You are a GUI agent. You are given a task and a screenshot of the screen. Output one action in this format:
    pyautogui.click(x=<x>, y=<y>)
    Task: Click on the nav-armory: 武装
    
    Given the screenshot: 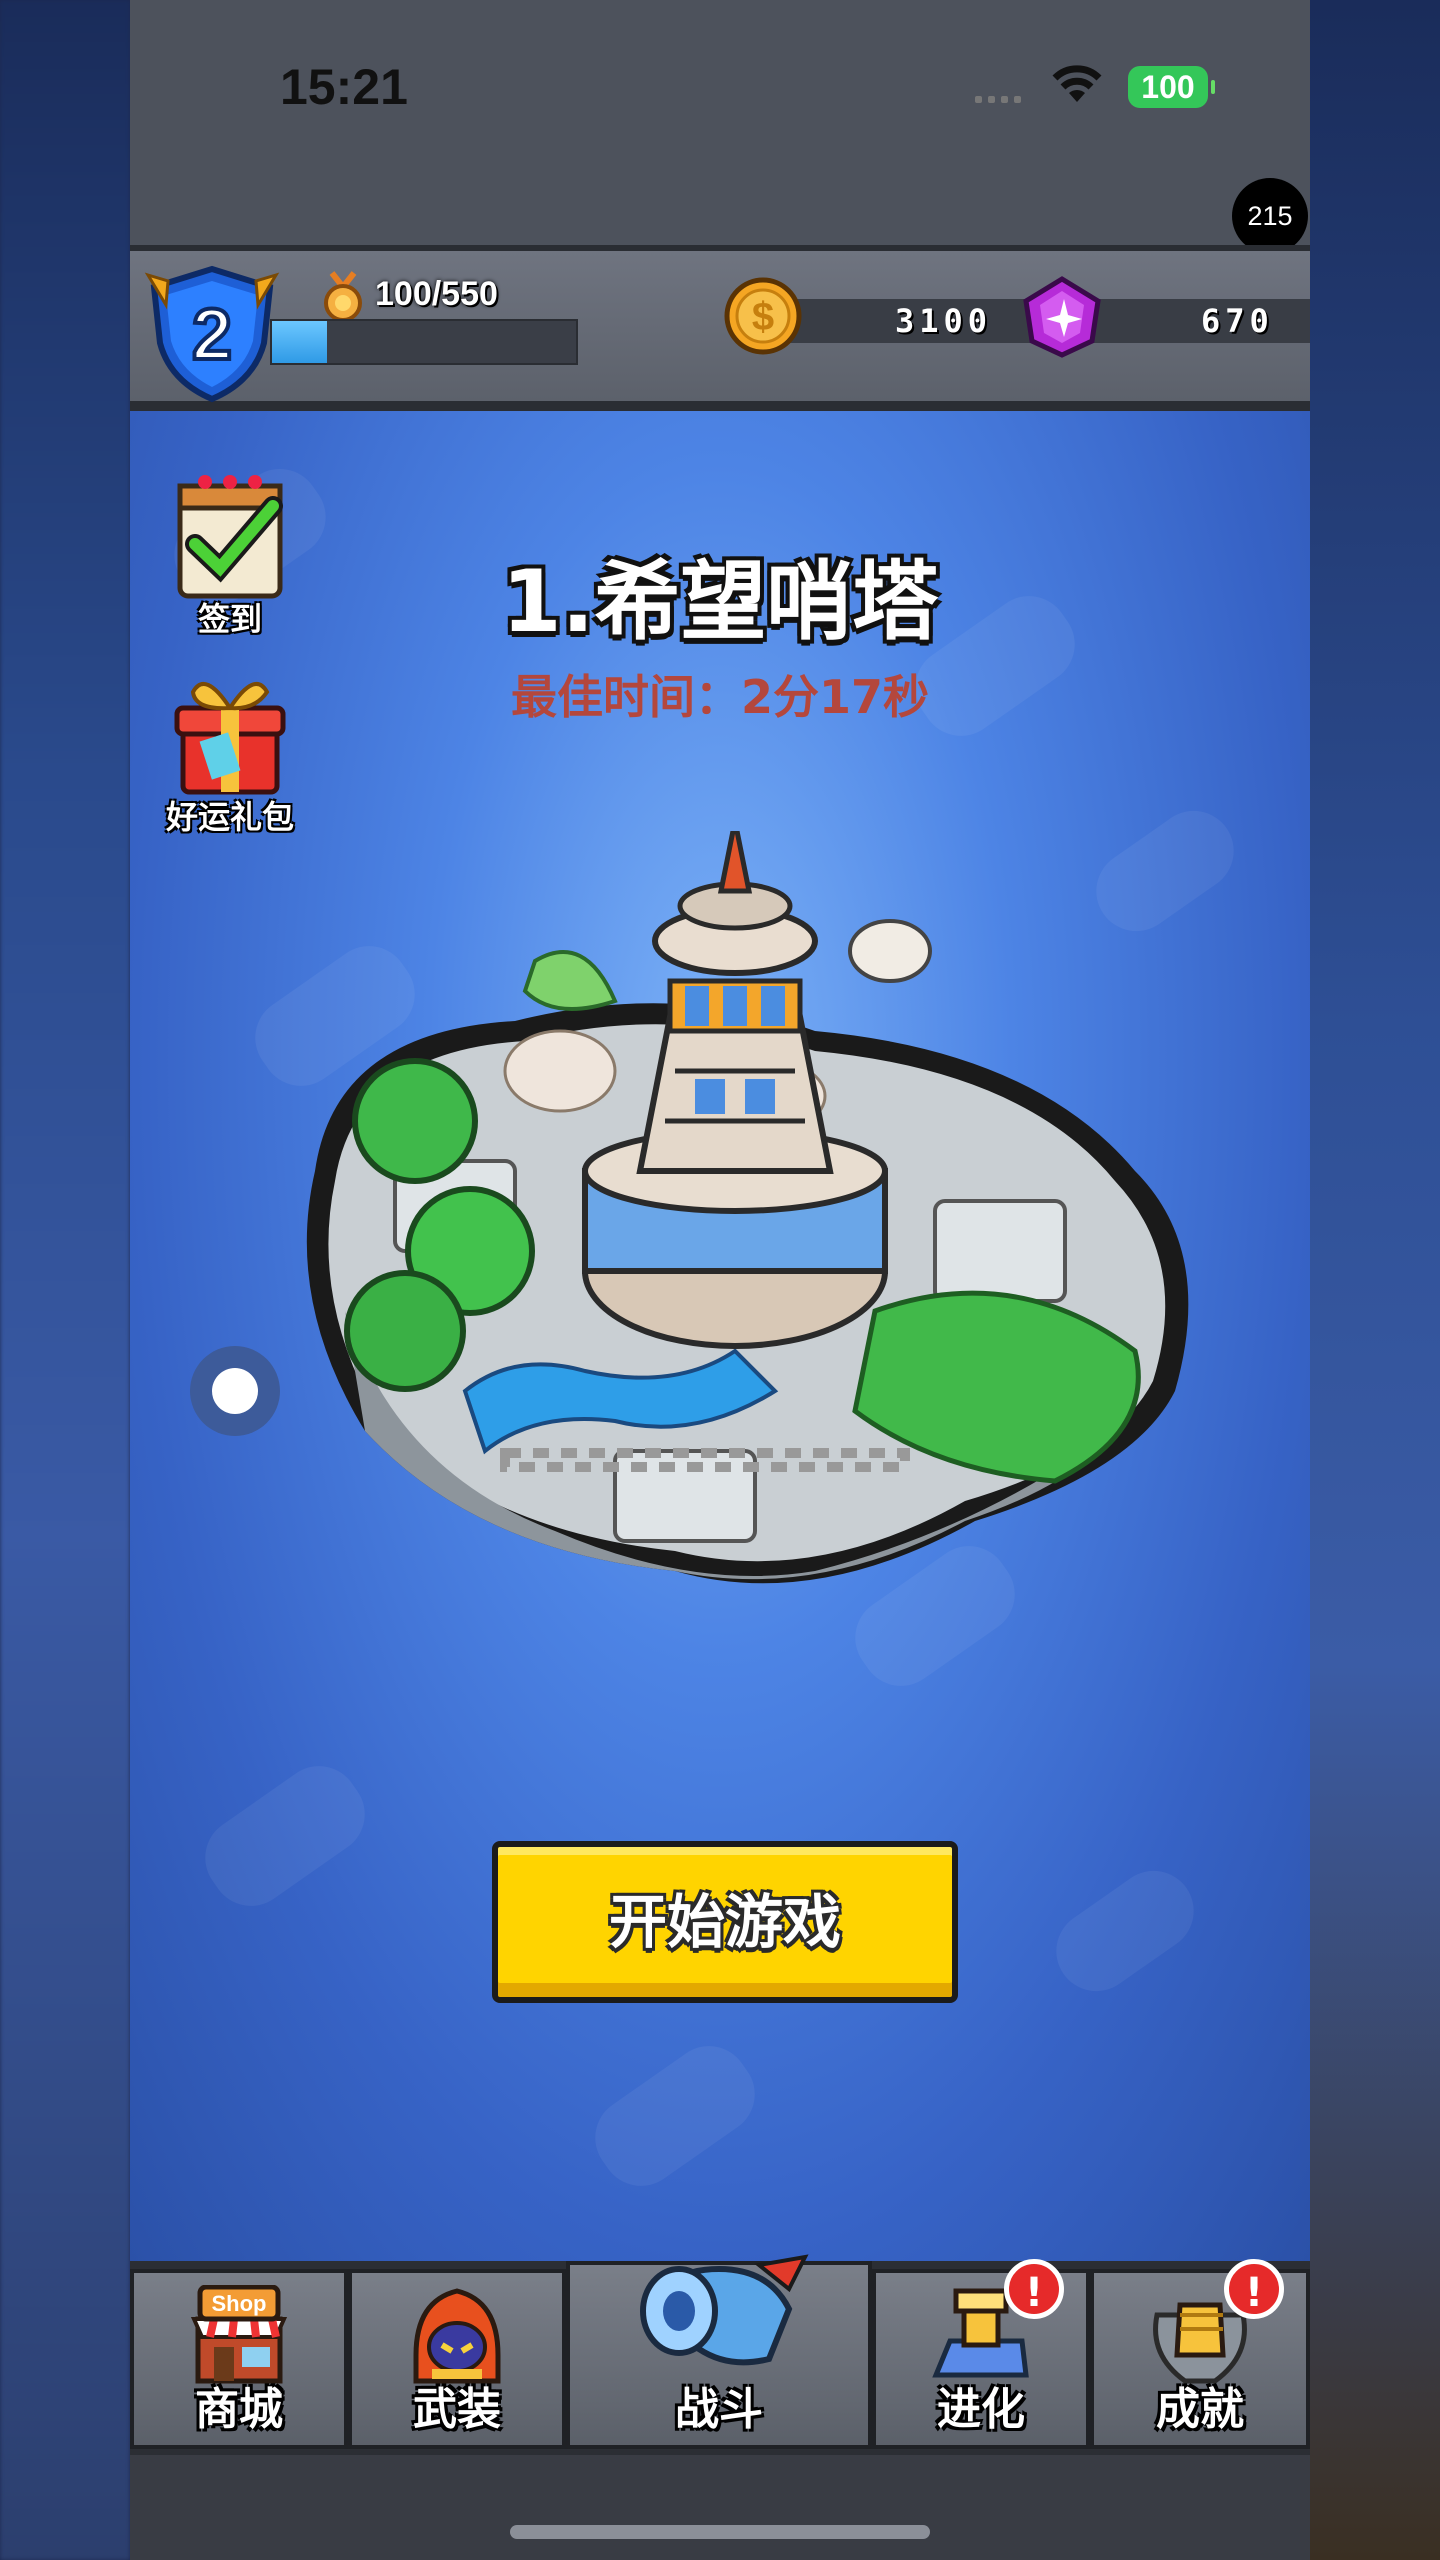 What is the action you would take?
    pyautogui.click(x=457, y=2359)
    